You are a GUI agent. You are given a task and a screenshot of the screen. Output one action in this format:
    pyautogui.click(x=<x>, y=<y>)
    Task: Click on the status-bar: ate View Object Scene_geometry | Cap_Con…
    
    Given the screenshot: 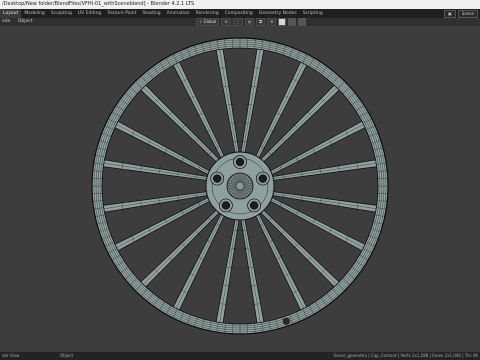 What is the action you would take?
    pyautogui.click(x=240, y=356)
    